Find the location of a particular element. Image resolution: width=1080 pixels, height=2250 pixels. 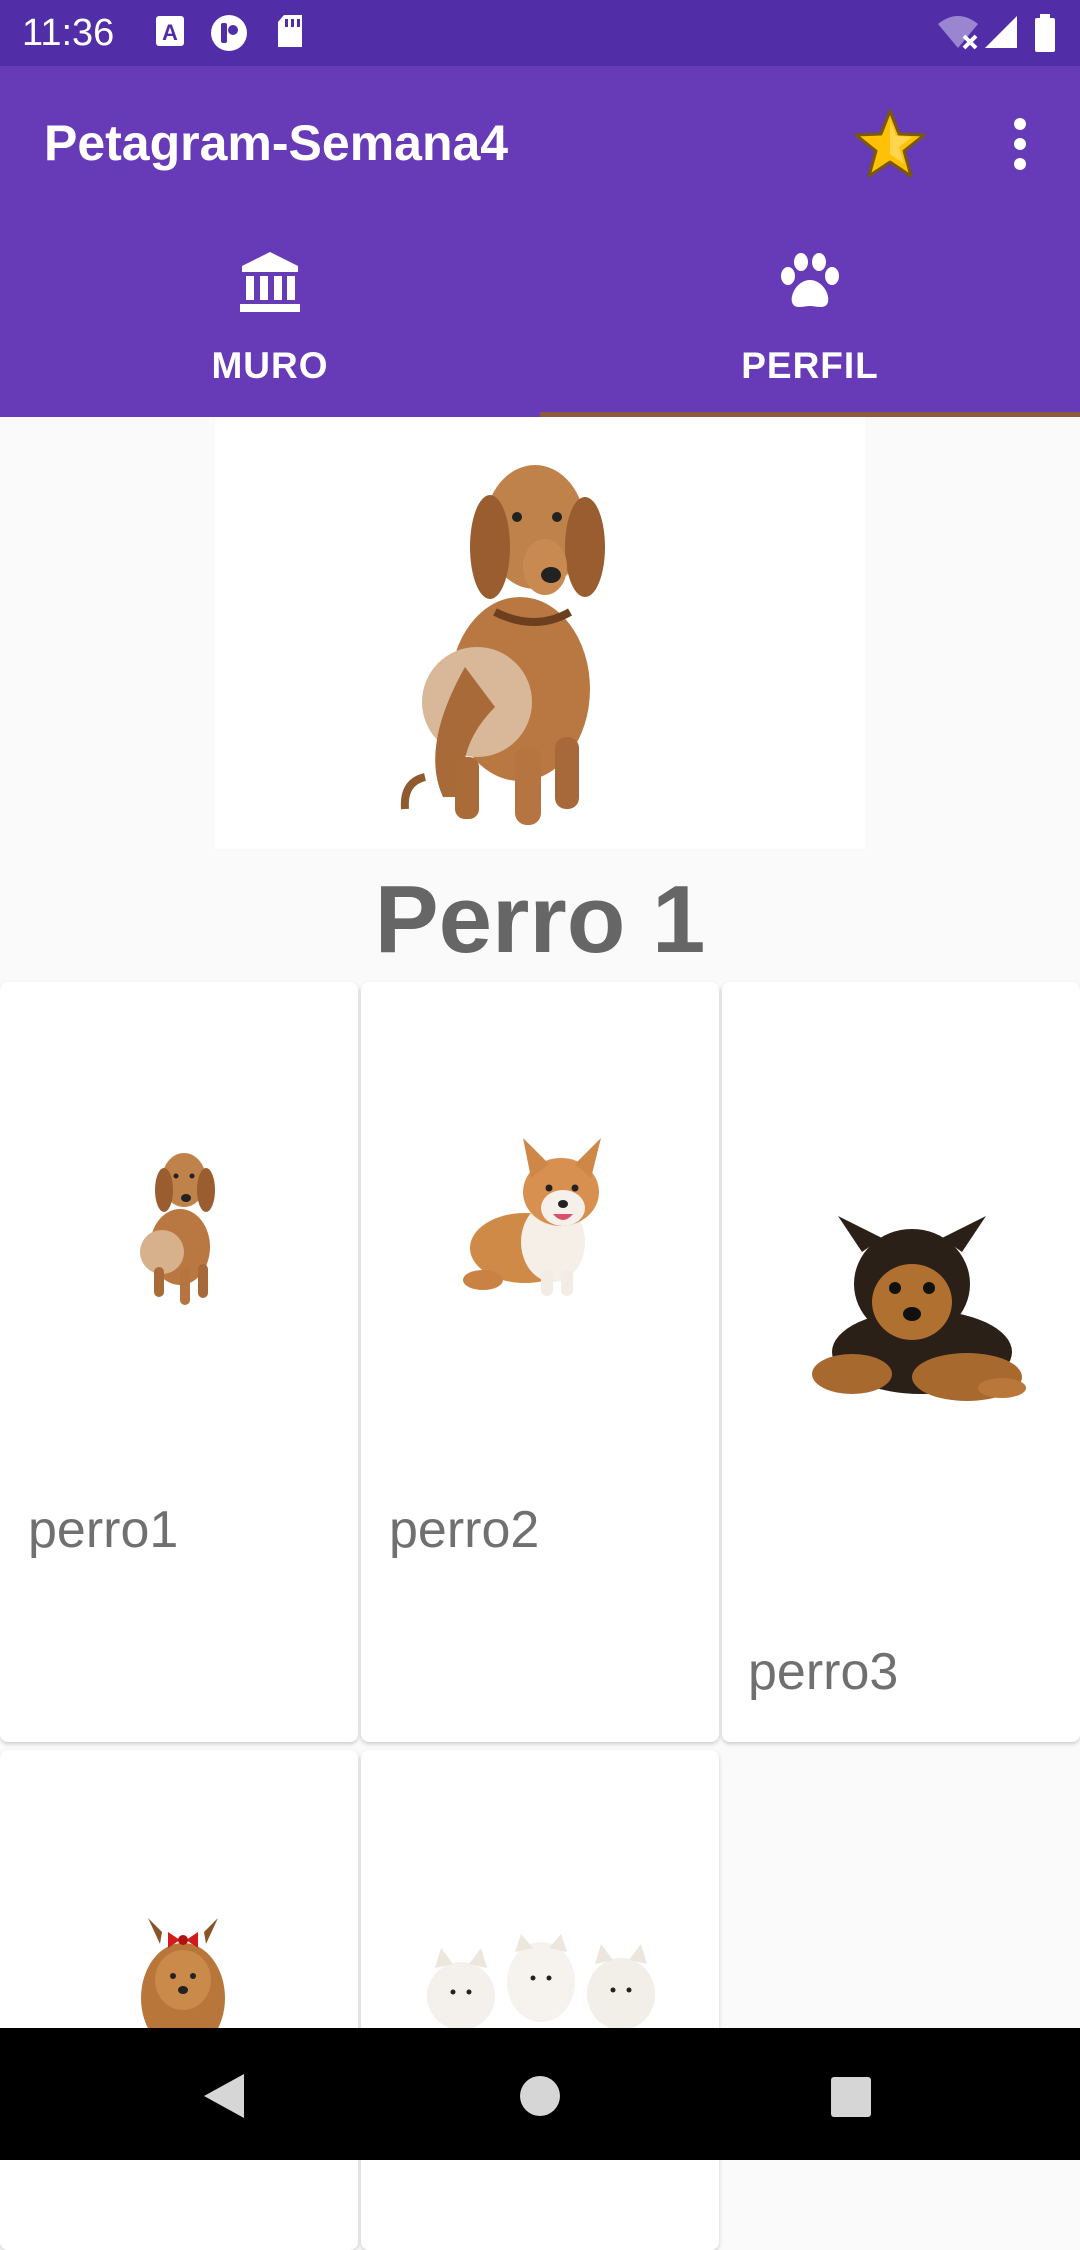

profile-name: Perro 1 is located at coordinates (540, 919).